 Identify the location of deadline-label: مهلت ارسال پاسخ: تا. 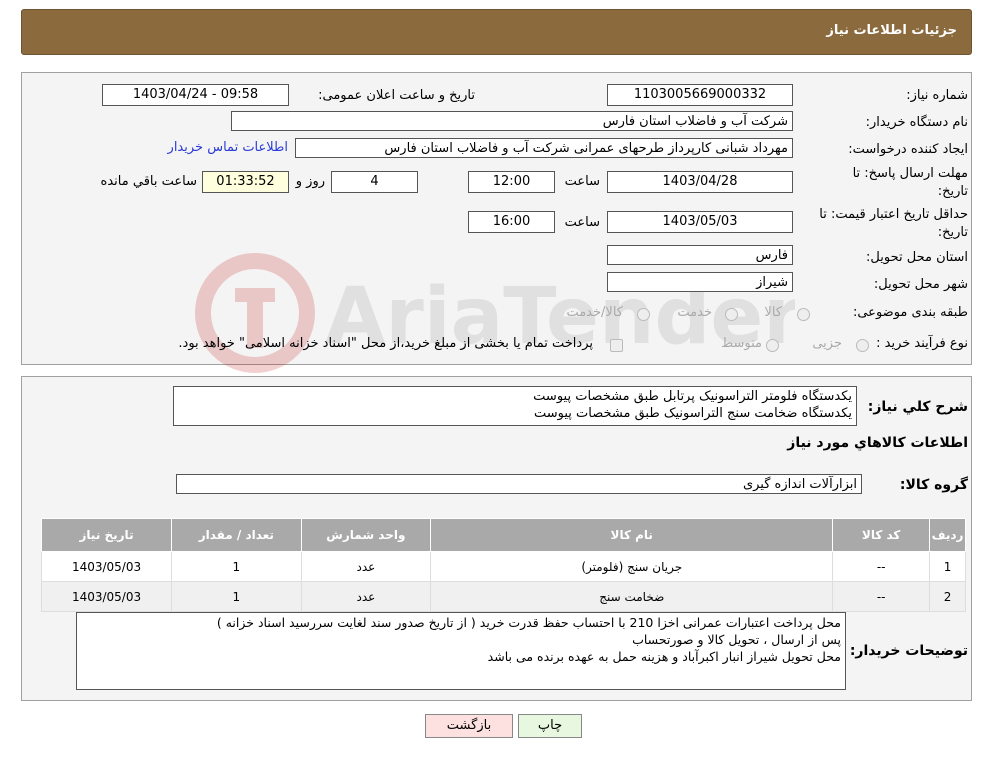
(910, 173).